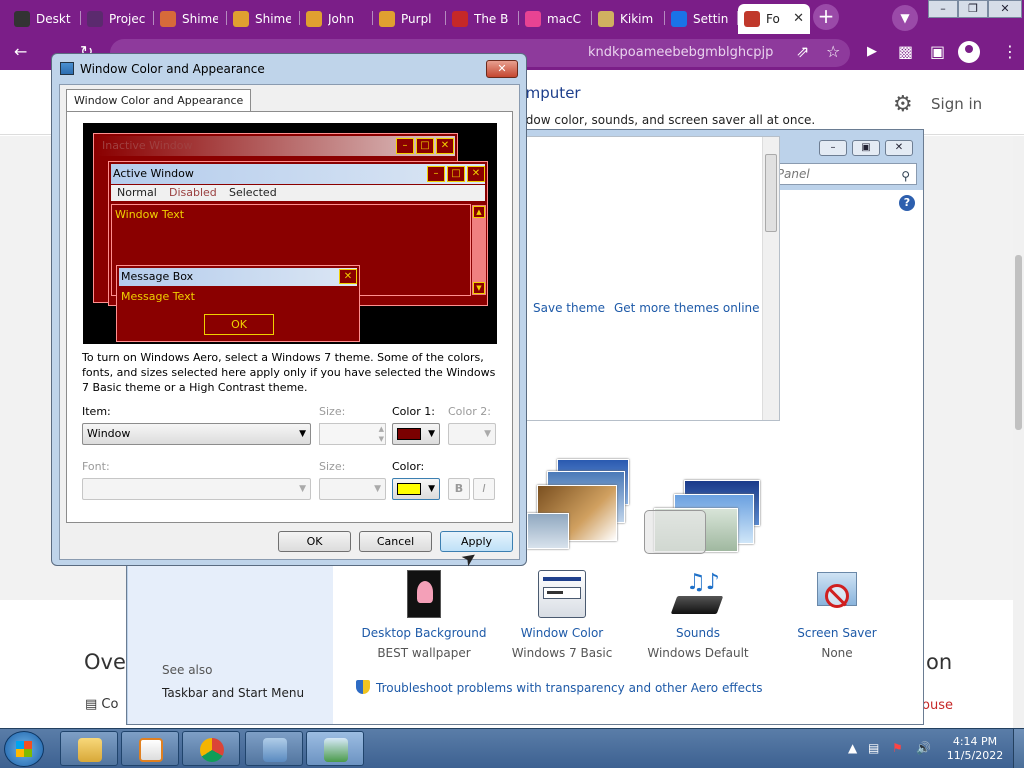 This screenshot has height=768, width=1024. I want to click on close-tab-icon: ✕, so click(798, 18).